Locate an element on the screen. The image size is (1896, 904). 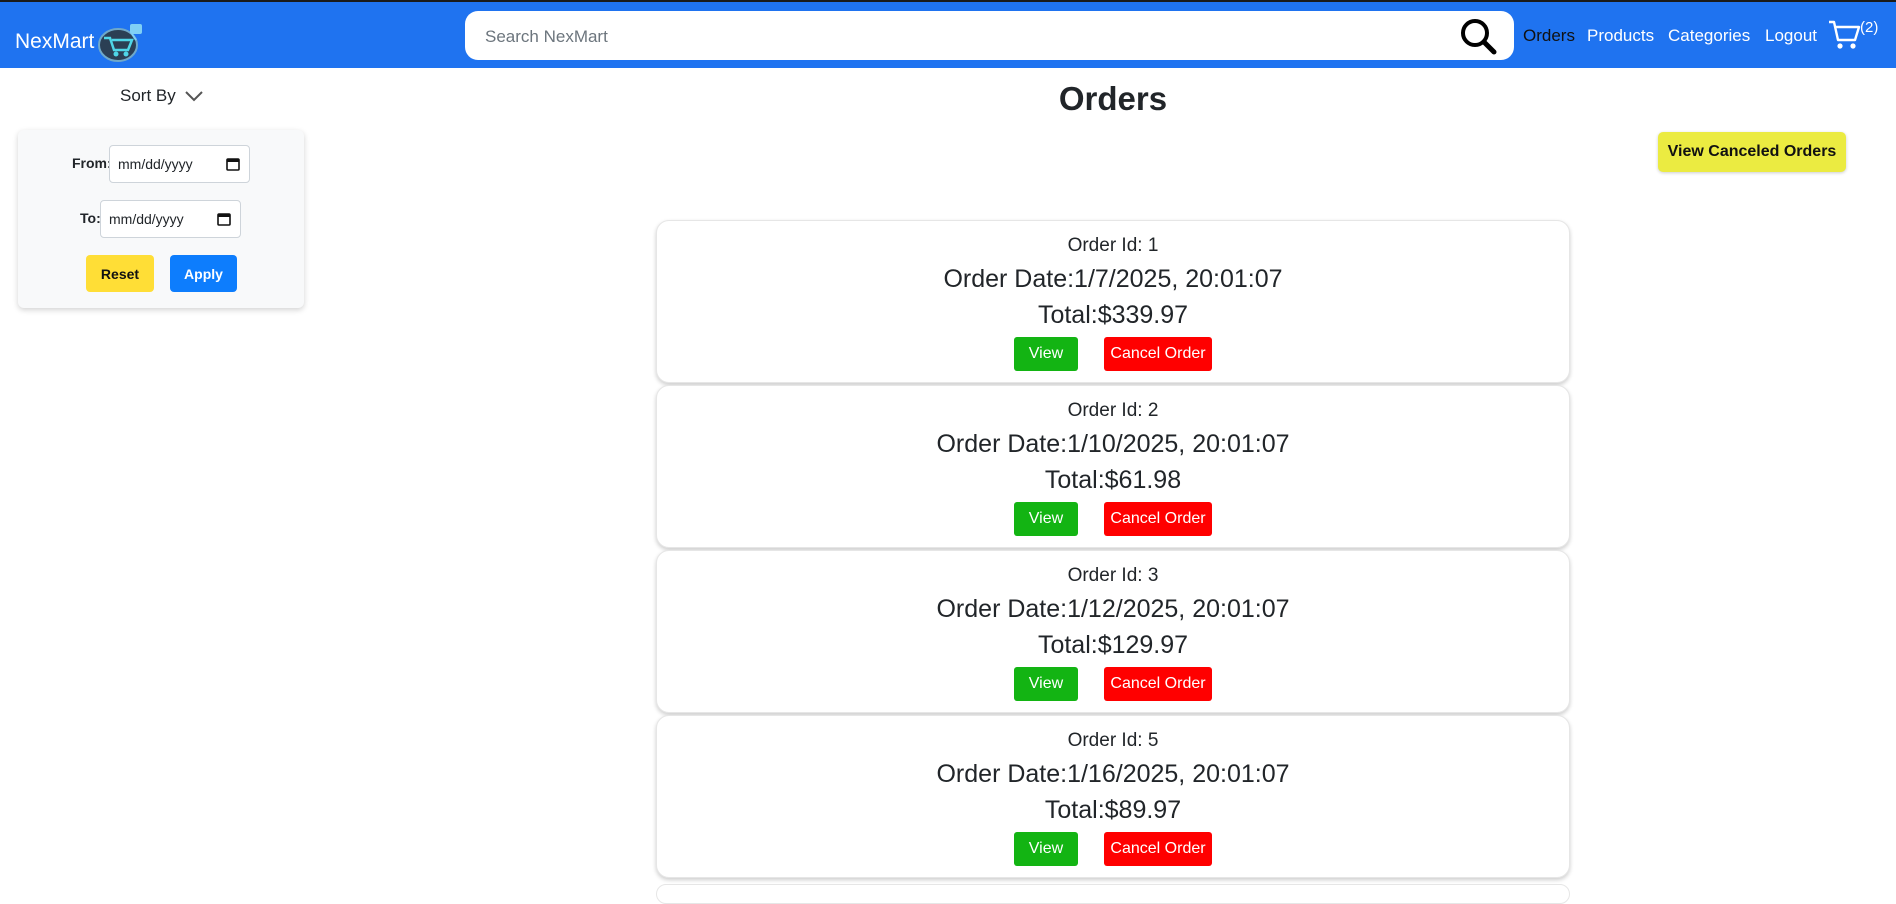
order-date: Order Date:1/16/2025, 20:01:07 is located at coordinates (1113, 774).